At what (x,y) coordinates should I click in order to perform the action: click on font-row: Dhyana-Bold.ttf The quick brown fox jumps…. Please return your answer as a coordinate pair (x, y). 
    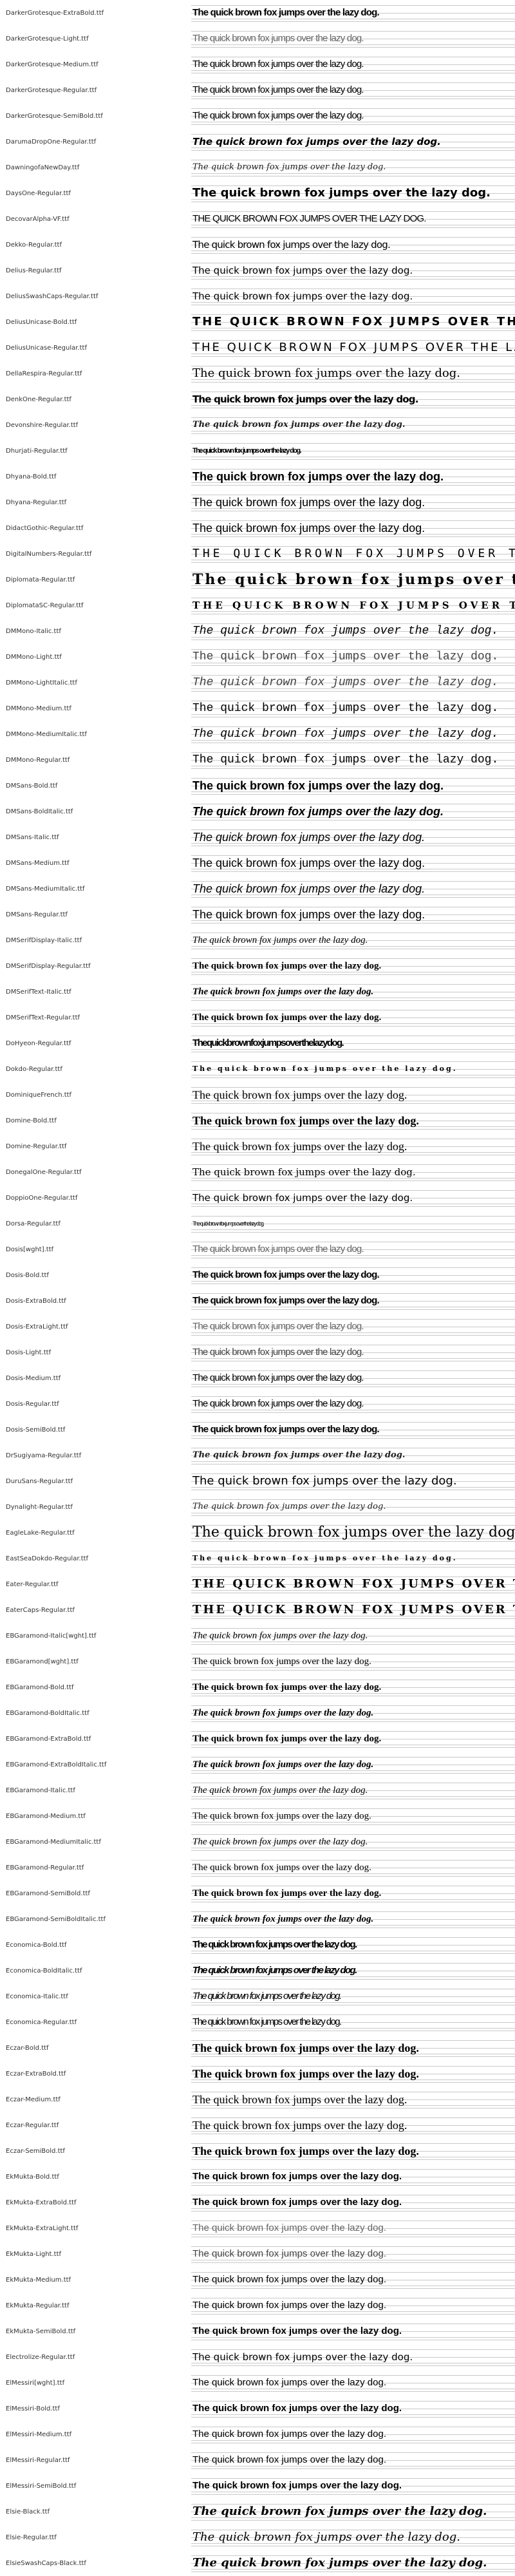
    Looking at the image, I should click on (257, 477).